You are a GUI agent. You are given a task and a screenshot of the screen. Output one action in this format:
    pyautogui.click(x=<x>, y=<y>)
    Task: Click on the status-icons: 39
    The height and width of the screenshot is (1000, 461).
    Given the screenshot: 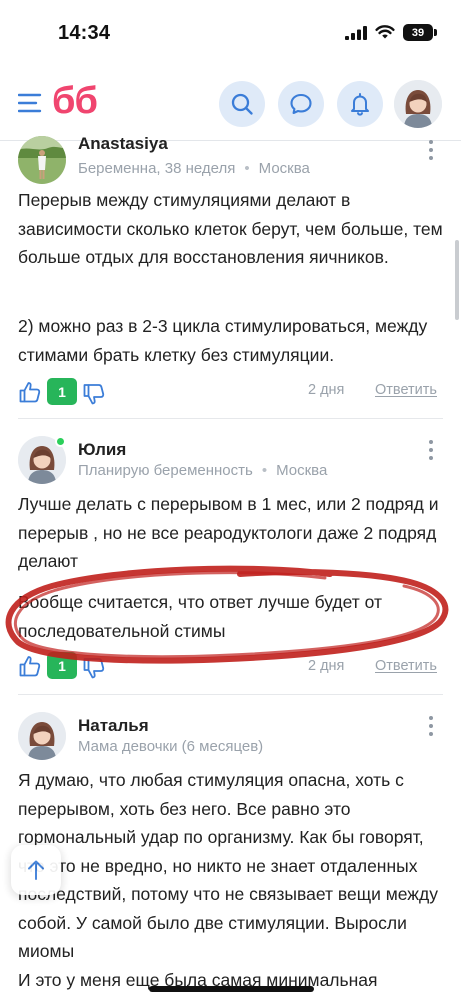 What is the action you would take?
    pyautogui.click(x=391, y=32)
    